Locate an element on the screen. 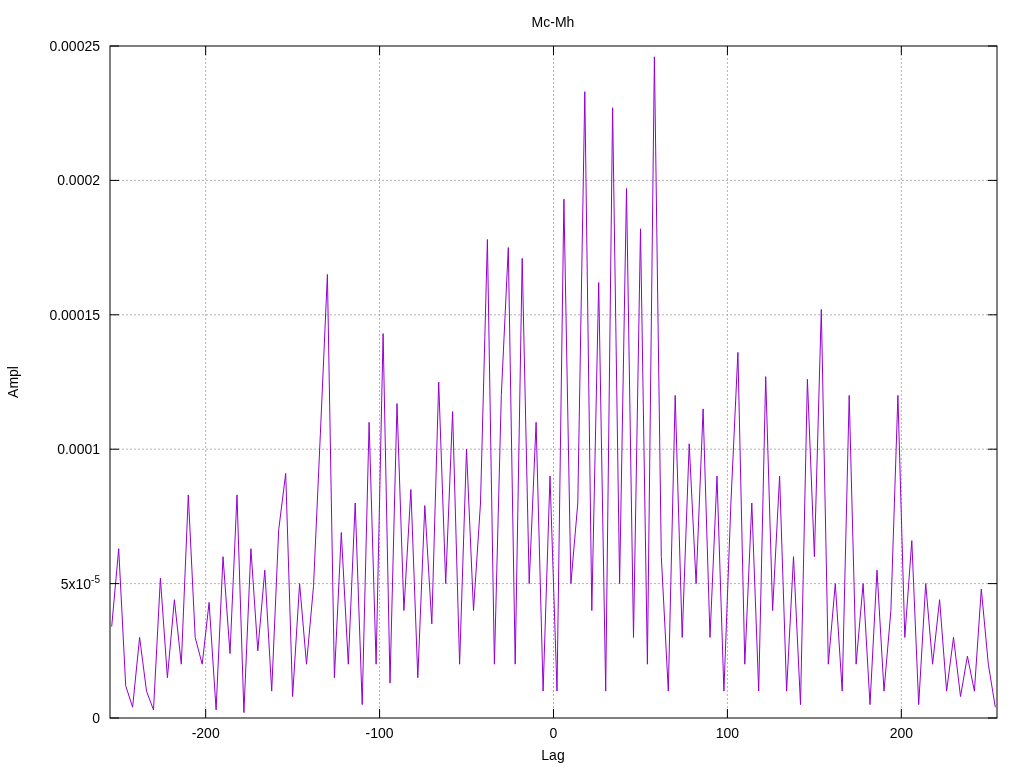 The image size is (1024, 768). tick-label: 0.00015 is located at coordinates (74, 314).